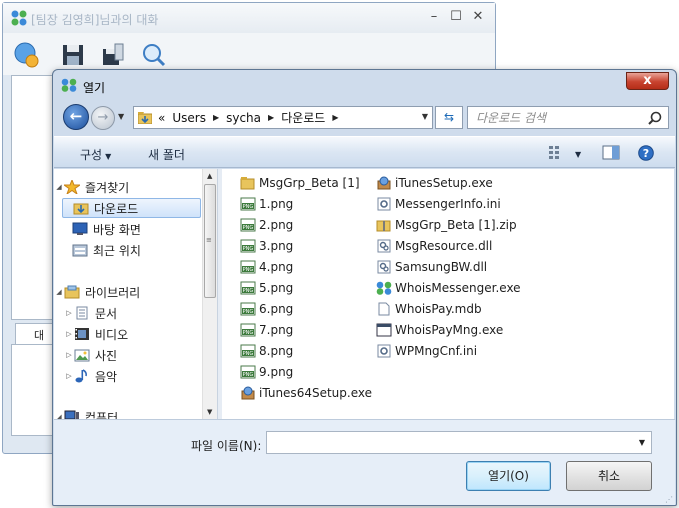 The height and width of the screenshot is (508, 679). I want to click on cancel-button: 취소, so click(609, 476).